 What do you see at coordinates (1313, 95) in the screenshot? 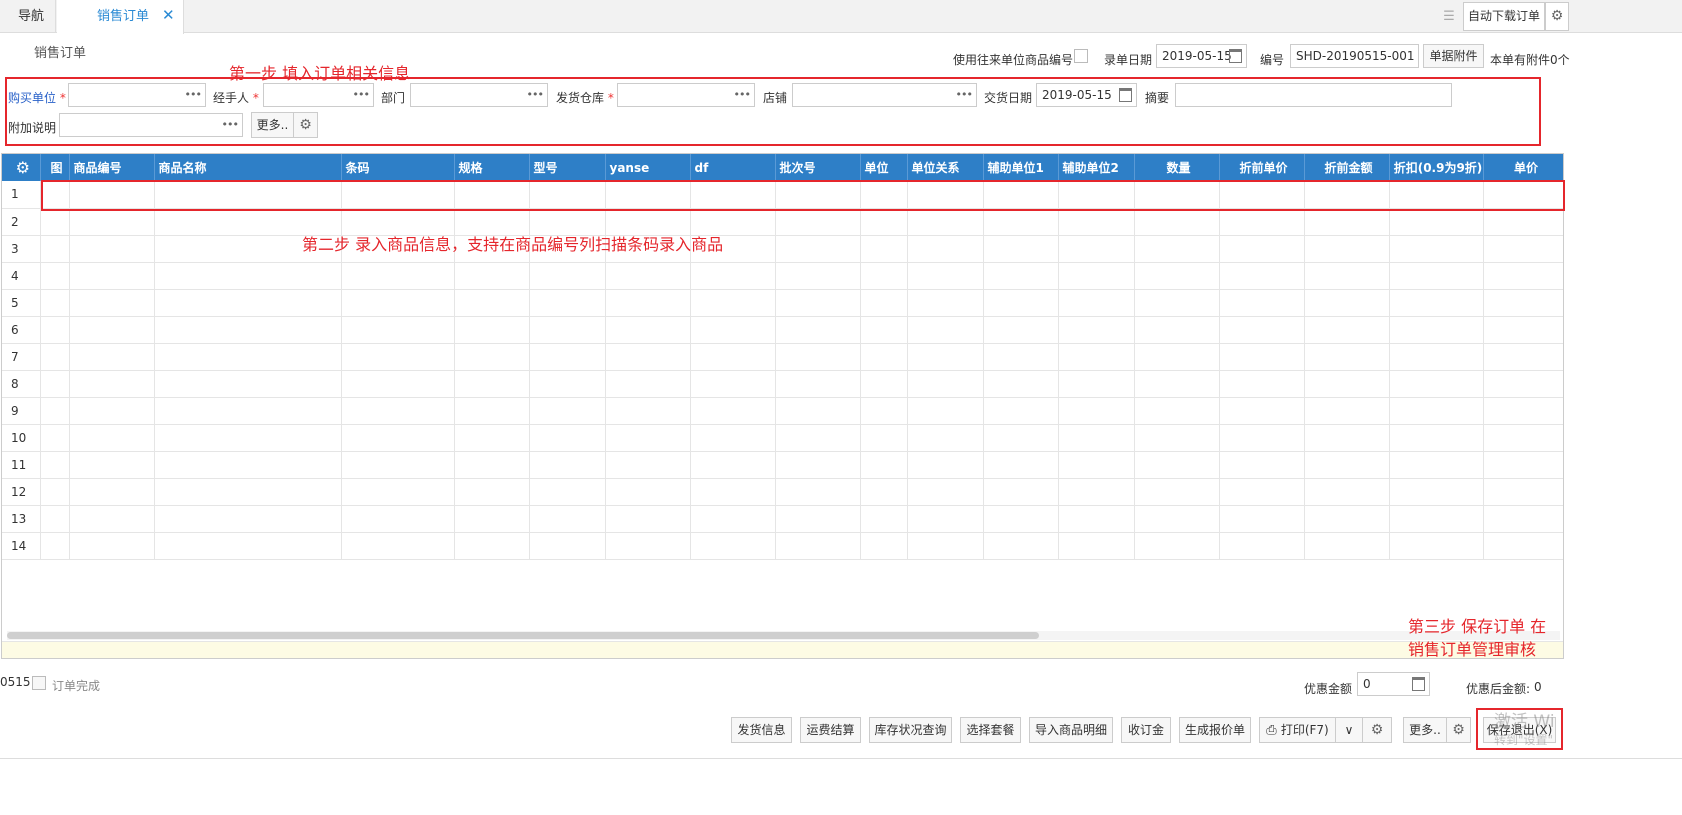
I see `summary-input` at bounding box center [1313, 95].